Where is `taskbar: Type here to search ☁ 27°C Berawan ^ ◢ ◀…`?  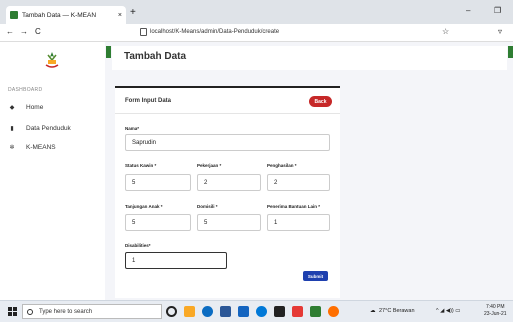
taskbar: Type here to search ☁ 27°C Berawan ^ ◢ ◀… is located at coordinates (256, 311).